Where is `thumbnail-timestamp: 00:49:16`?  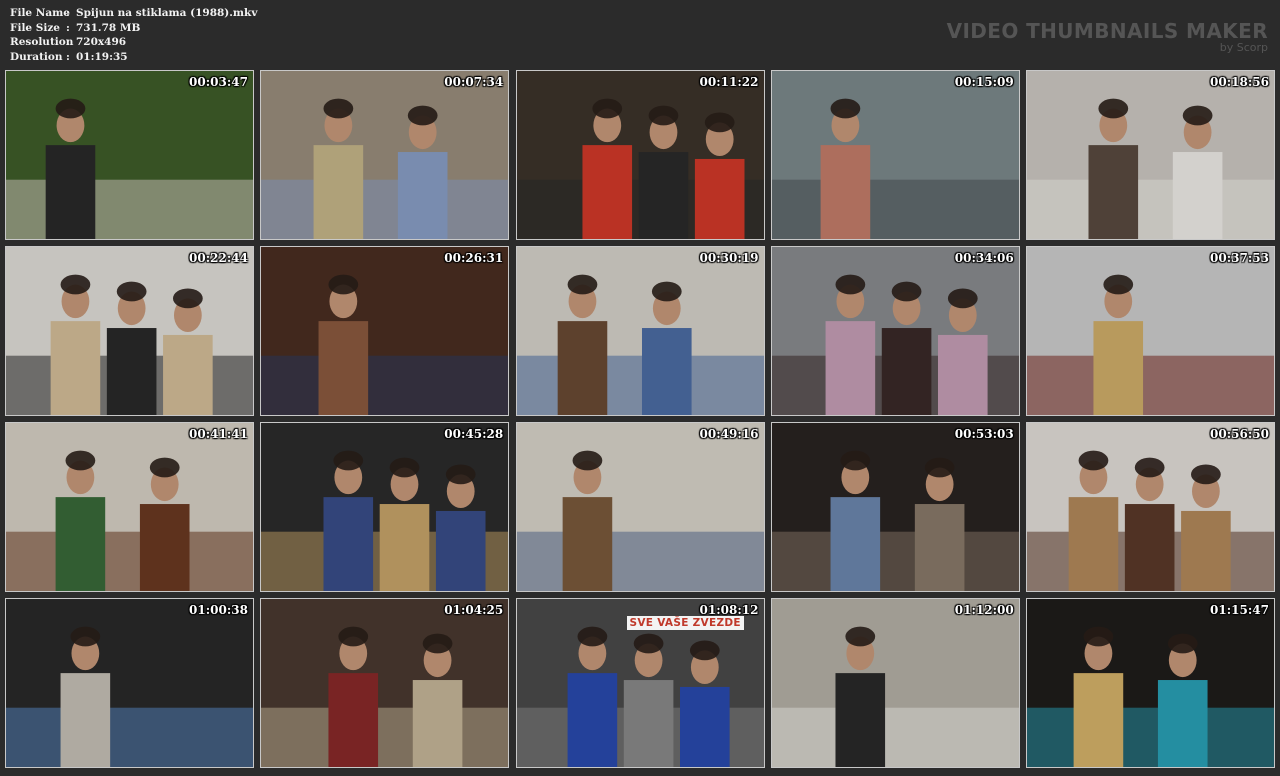
thumbnail-timestamp: 00:49:16 is located at coordinates (729, 434).